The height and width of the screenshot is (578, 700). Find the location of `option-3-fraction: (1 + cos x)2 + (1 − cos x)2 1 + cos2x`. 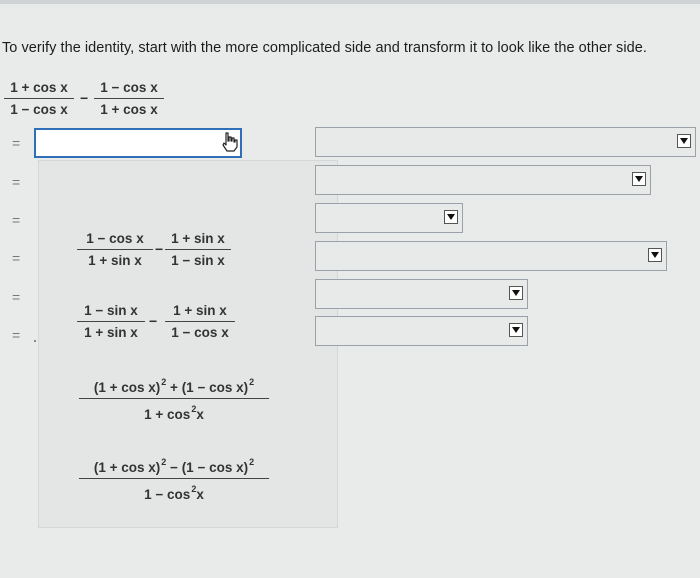

option-3-fraction: (1 + cos x)2 + (1 − cos x)2 1 + cos2x is located at coordinates (174, 398).